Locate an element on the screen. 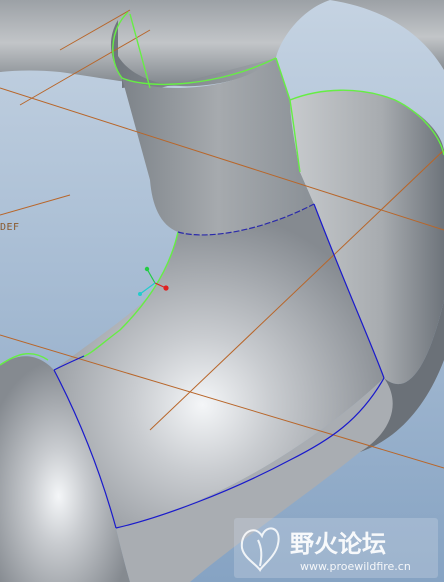  csys-z-dot is located at coordinates (140, 294).